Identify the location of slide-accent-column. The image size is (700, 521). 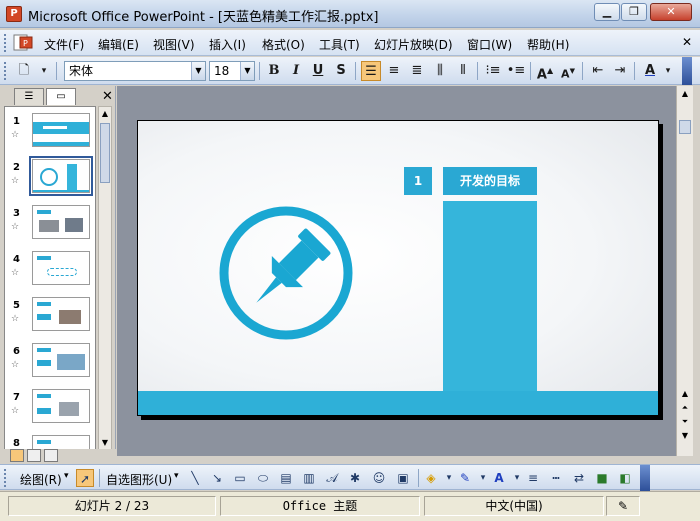
(490, 299).